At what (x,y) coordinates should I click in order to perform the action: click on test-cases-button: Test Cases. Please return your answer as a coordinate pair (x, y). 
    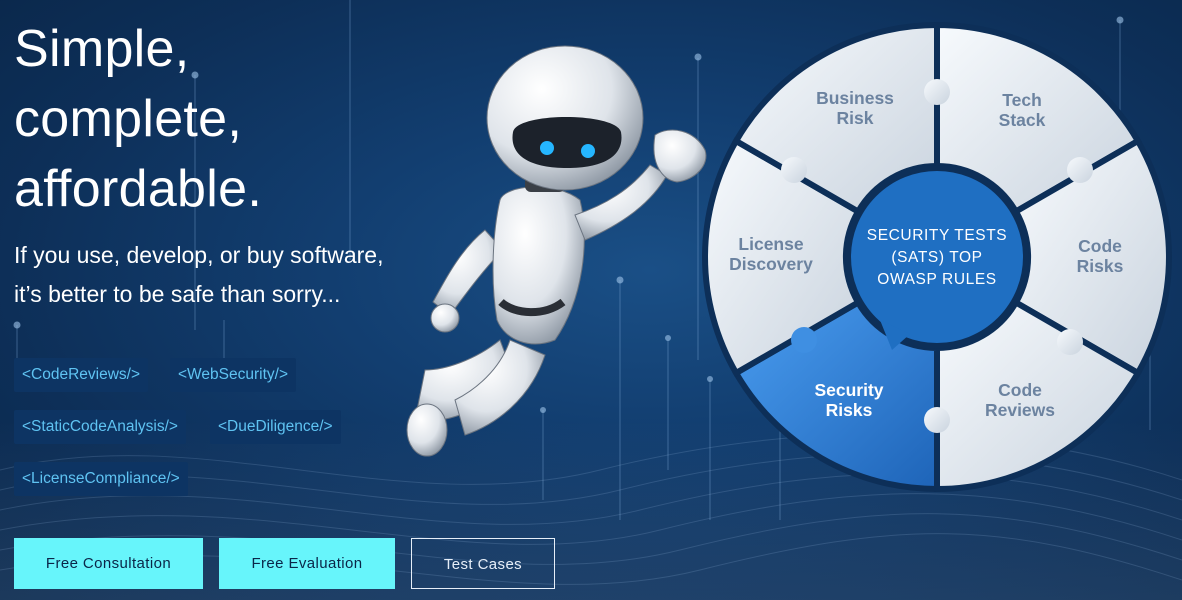
    Looking at the image, I should click on (483, 563).